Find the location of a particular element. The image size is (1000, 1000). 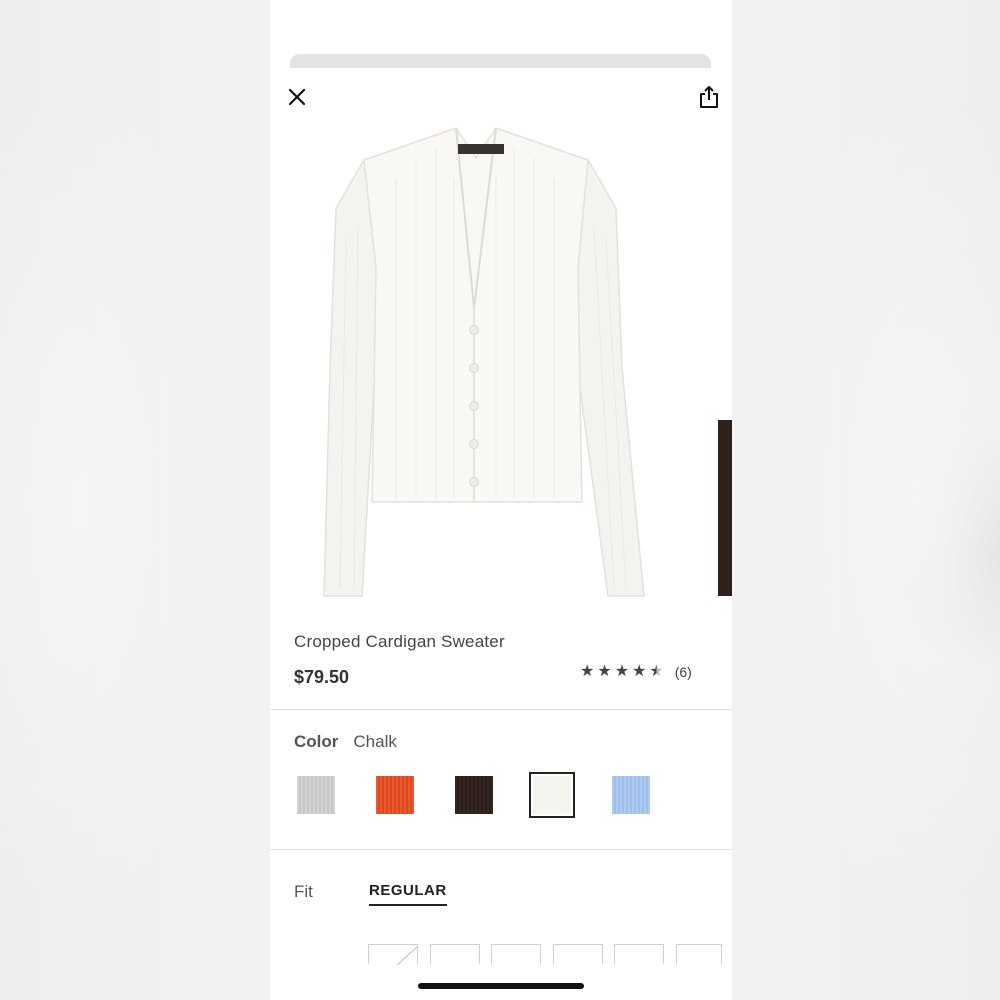

close-button is located at coordinates (297, 97).